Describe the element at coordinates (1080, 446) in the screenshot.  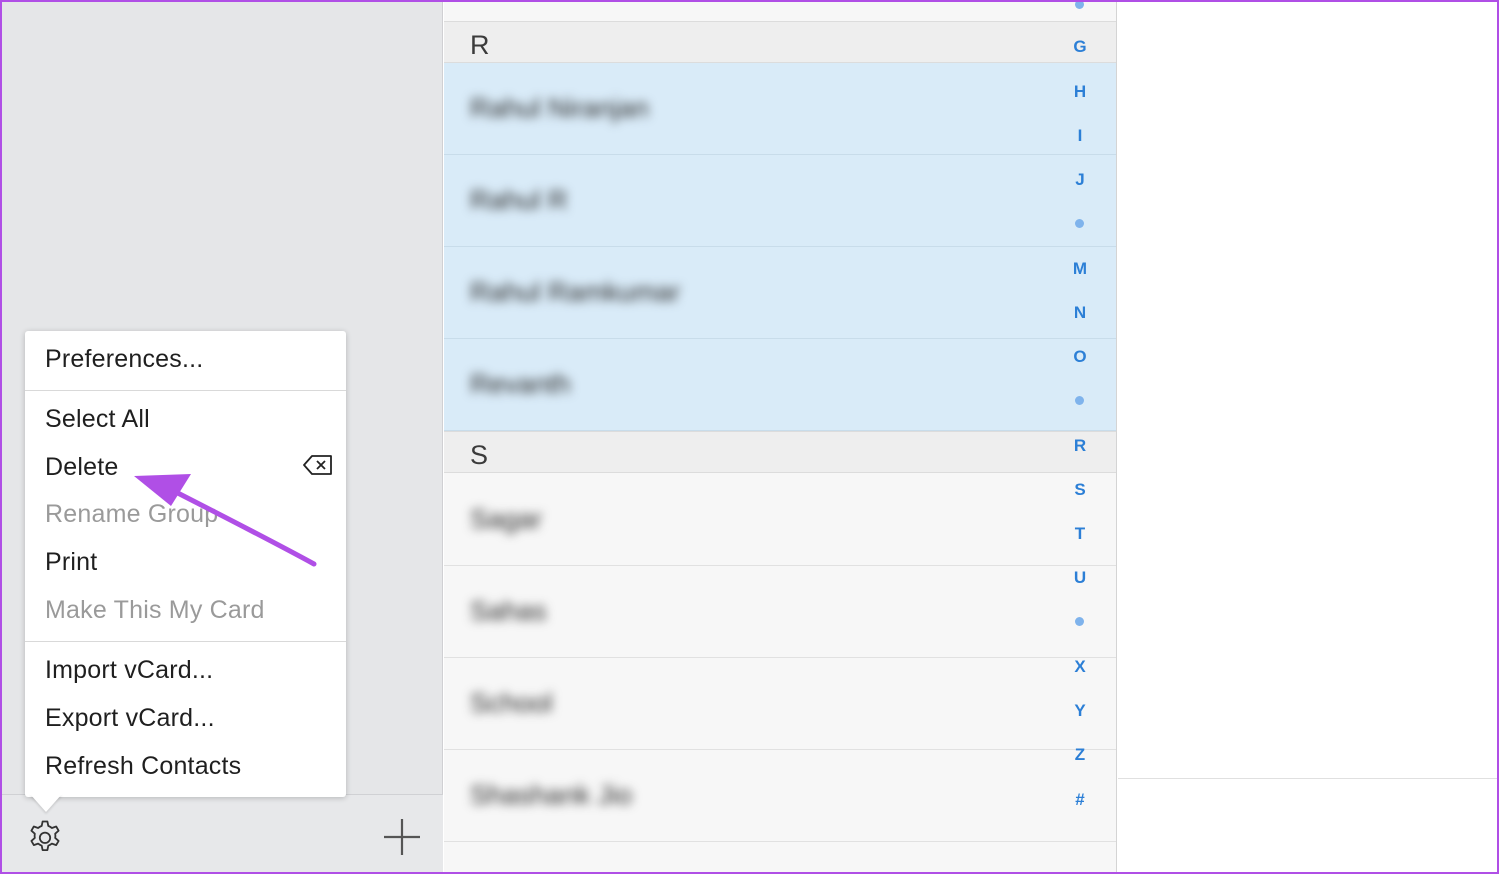
I see `index-letter: R` at that location.